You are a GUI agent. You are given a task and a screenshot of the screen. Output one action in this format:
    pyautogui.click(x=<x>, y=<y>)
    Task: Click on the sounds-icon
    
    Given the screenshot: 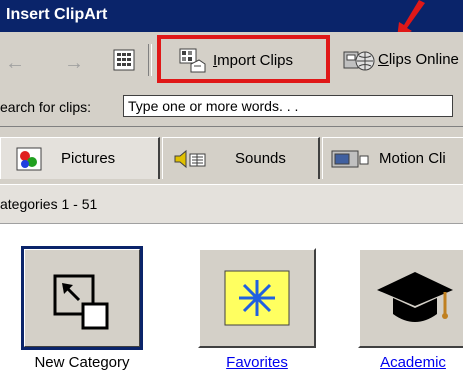 What is the action you would take?
    pyautogui.click(x=190, y=159)
    